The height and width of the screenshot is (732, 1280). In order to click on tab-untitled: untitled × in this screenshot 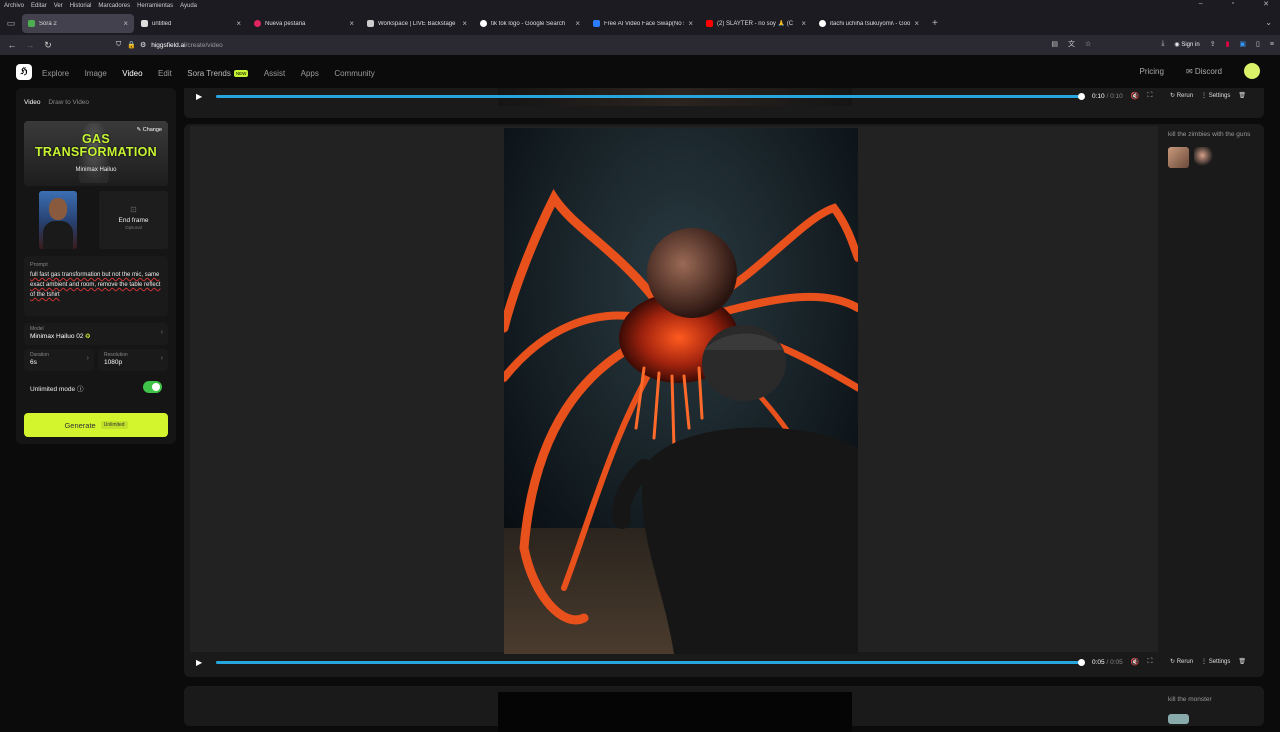, I will do `click(191, 23)`.